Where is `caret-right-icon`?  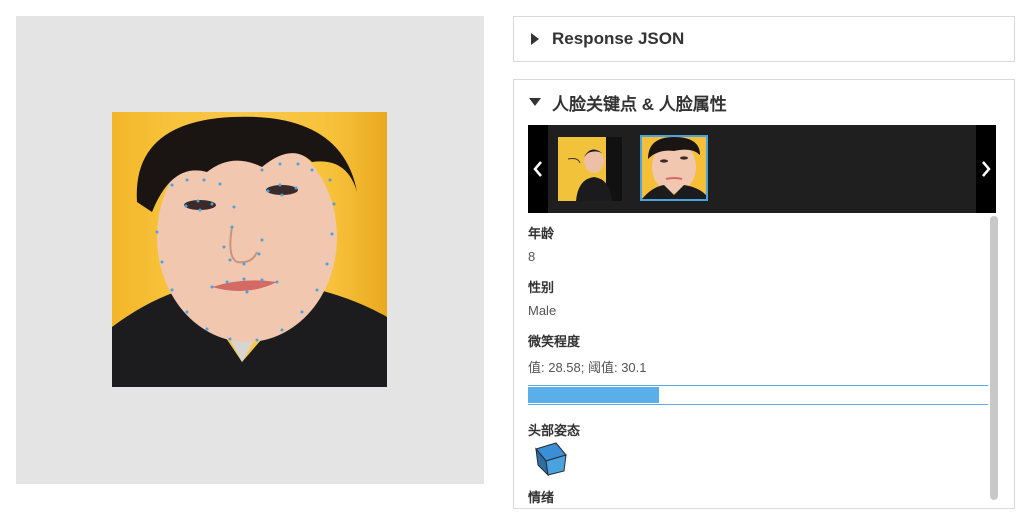 caret-right-icon is located at coordinates (535, 39).